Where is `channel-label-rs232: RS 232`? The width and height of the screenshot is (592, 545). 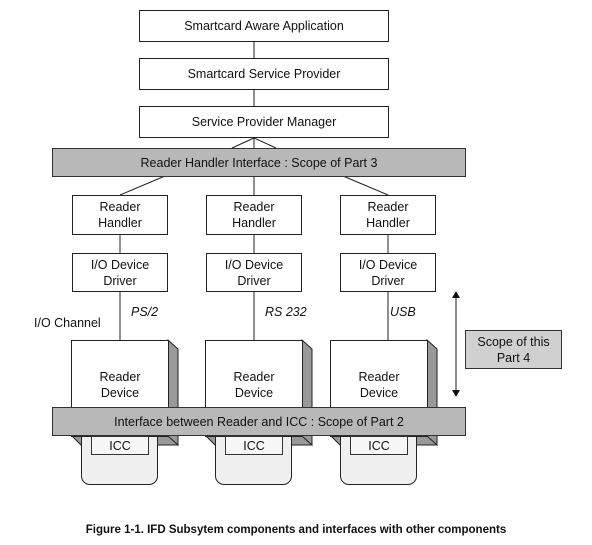
channel-label-rs232: RS 232 is located at coordinates (286, 312).